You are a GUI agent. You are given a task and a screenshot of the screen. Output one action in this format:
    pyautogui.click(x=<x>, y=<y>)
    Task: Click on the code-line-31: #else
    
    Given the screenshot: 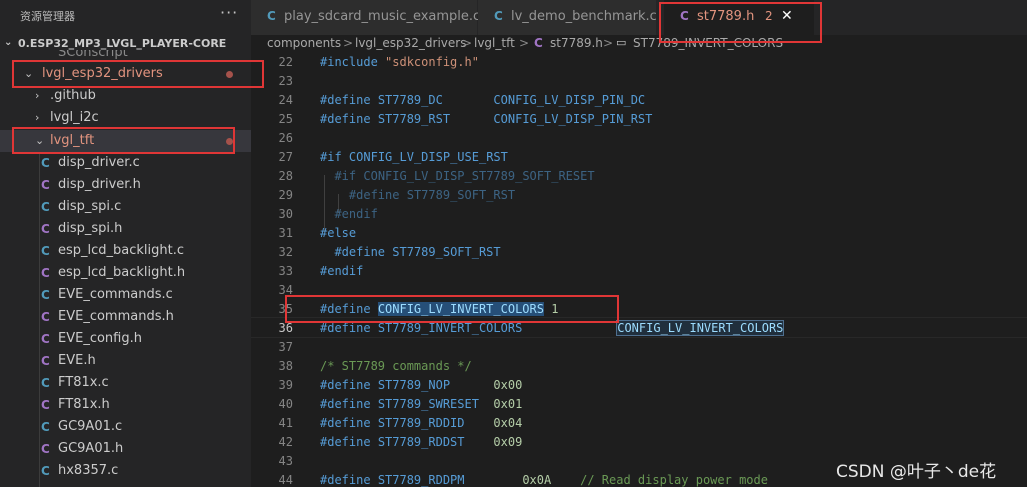 What is the action you would take?
    pyautogui.click(x=338, y=233)
    